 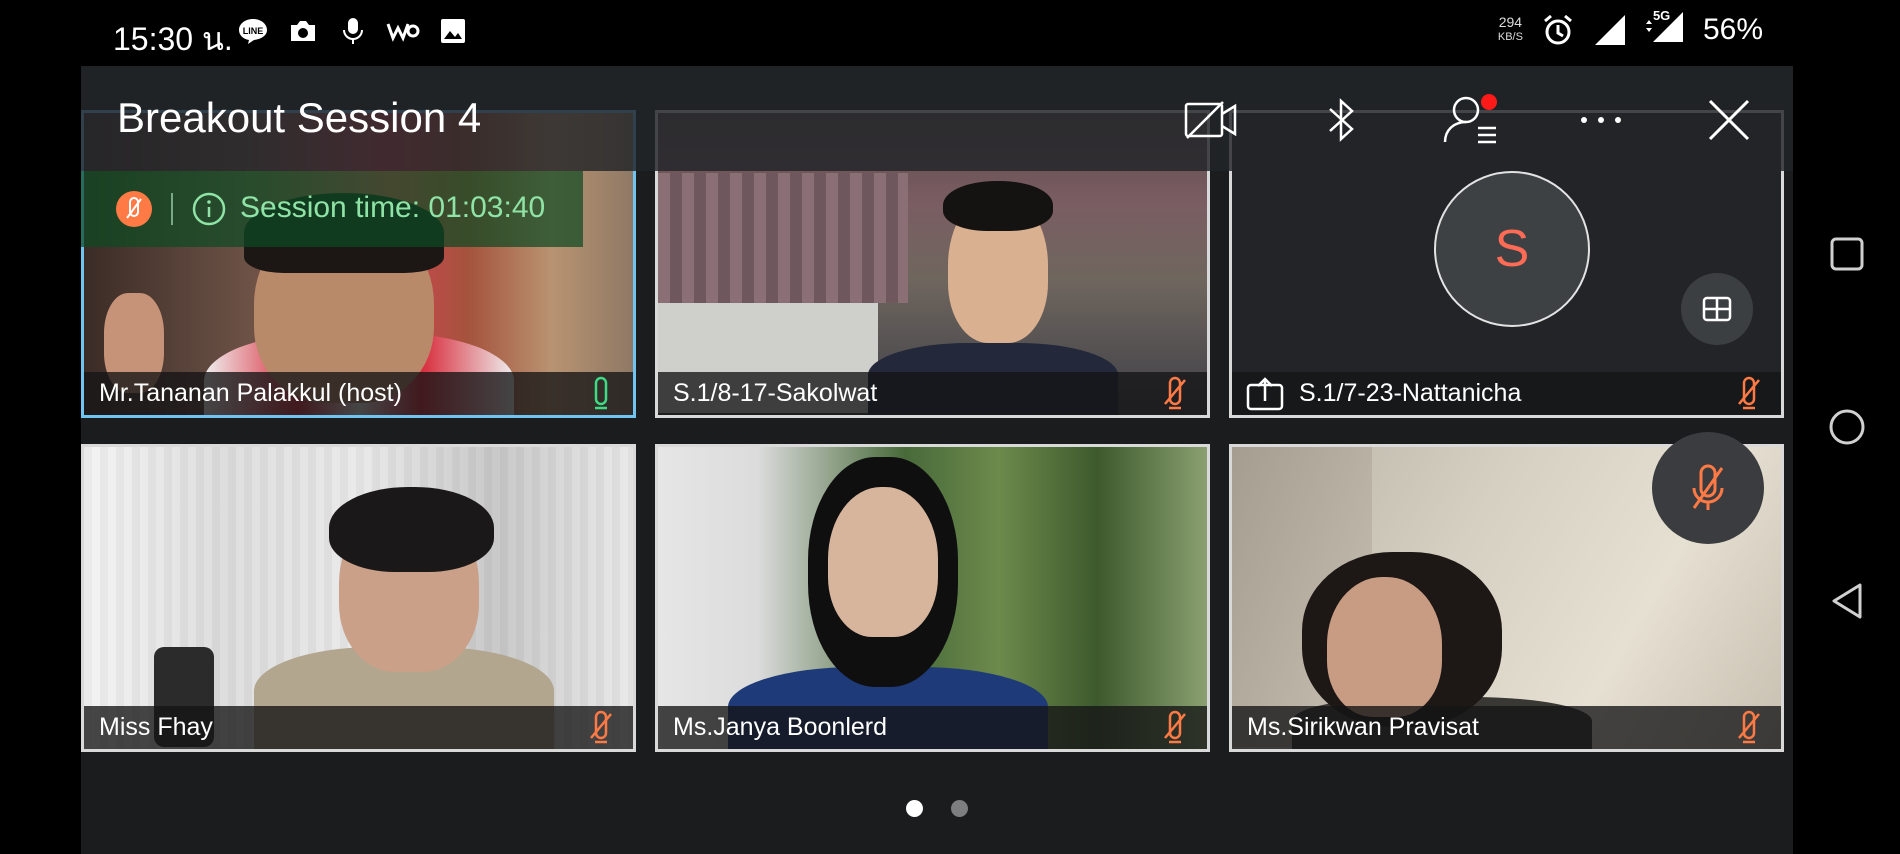 I want to click on banner-divider, so click(x=172, y=209).